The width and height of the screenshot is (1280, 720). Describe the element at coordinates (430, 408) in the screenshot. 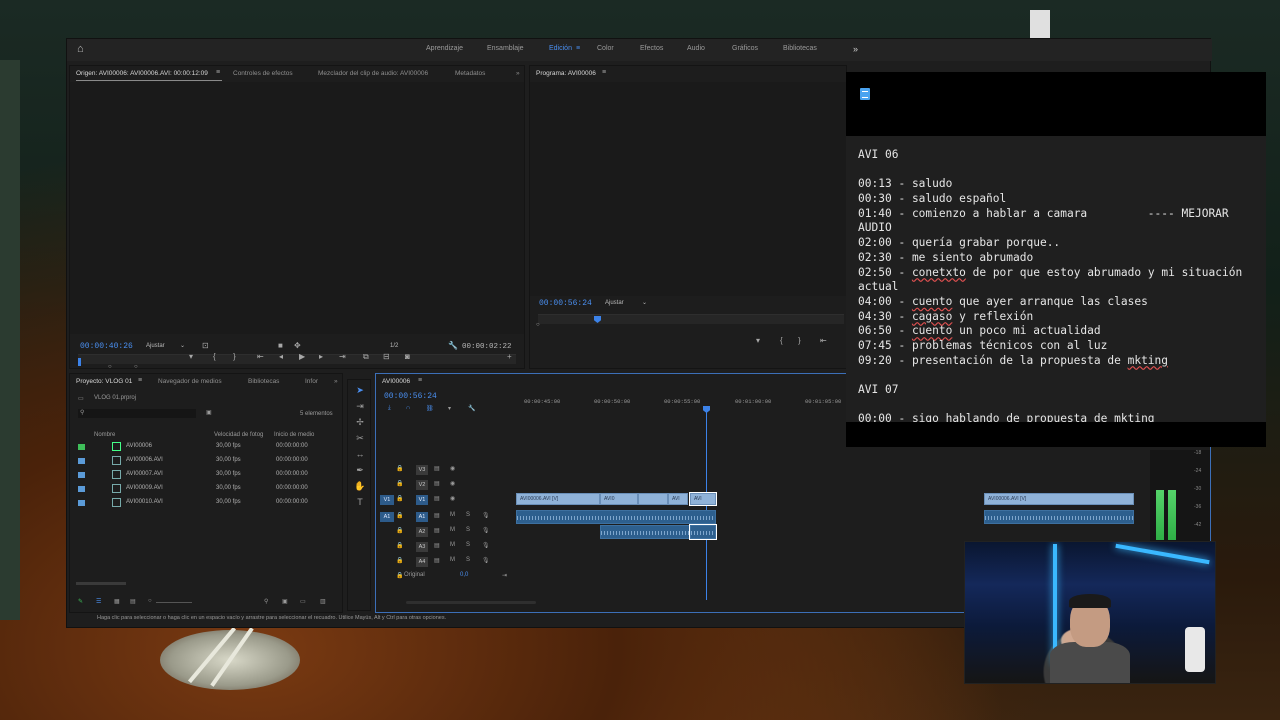

I see `linked-selection-icon: ⛓` at that location.